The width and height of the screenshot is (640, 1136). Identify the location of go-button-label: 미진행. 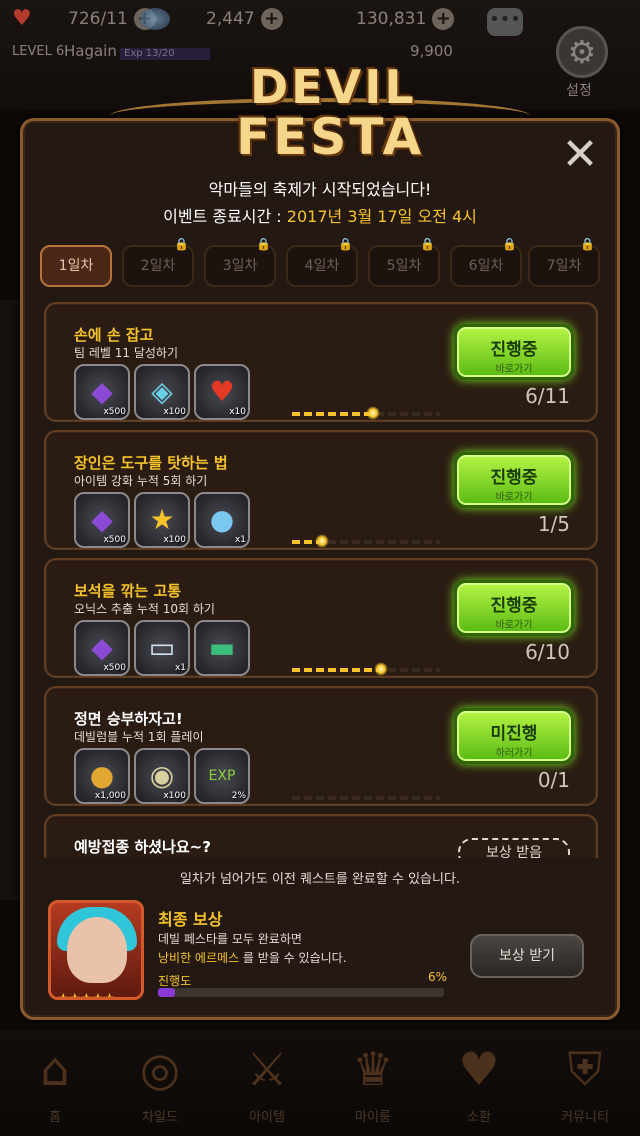
(514, 734).